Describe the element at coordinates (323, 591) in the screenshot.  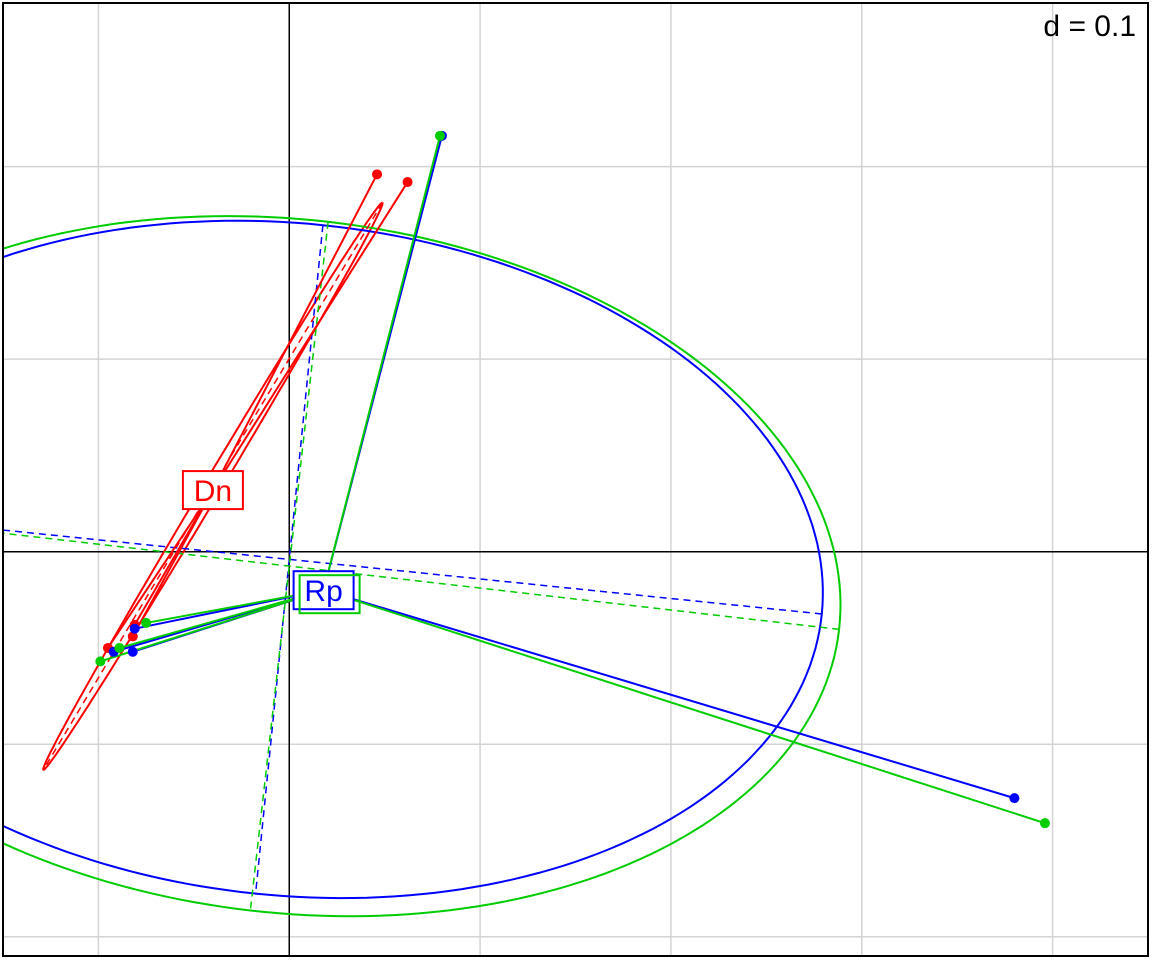
I see `group-label-Rp: Rp` at that location.